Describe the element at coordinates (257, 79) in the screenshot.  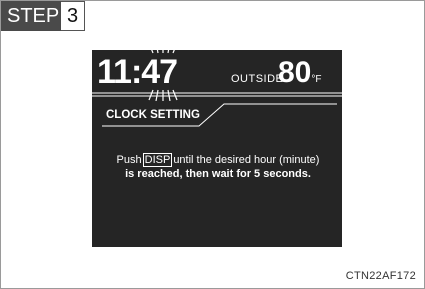
I see `outside-label: OUTSIDE` at that location.